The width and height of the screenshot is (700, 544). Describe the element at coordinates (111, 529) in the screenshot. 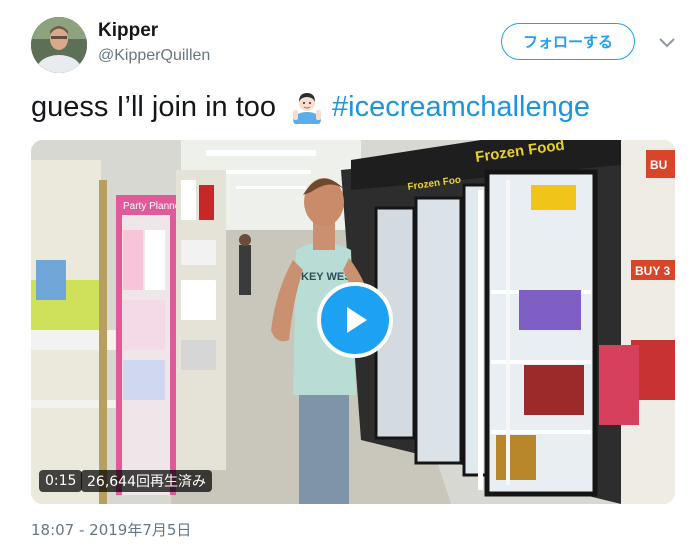

I see `tweet-timestamp: 18:07 - 2019年7月5日` at that location.